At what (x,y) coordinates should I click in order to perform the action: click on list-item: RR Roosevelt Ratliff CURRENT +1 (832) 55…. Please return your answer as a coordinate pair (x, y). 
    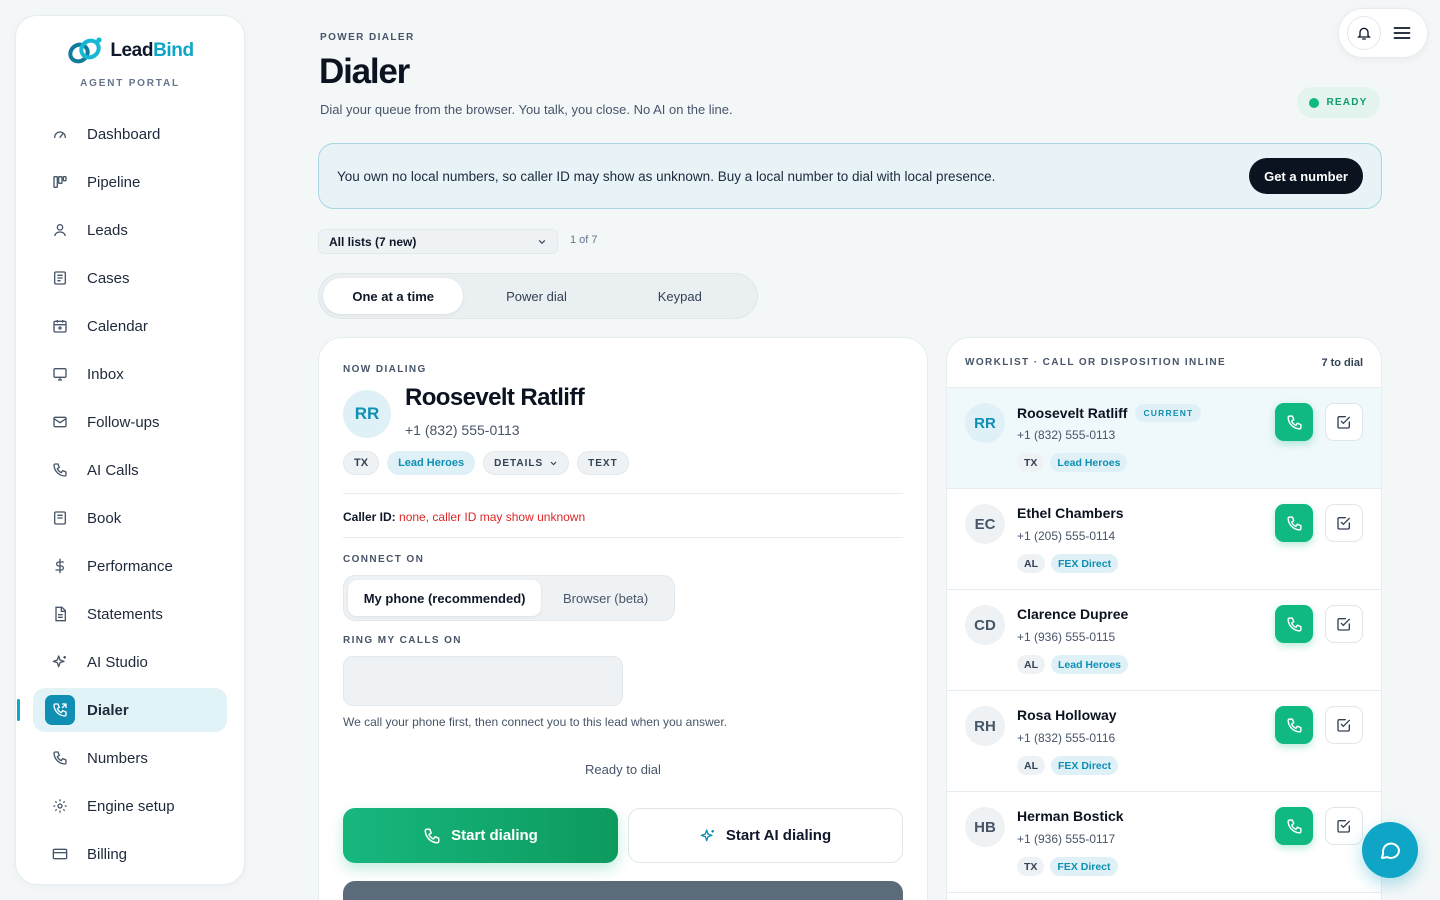
    Looking at the image, I should click on (1164, 438).